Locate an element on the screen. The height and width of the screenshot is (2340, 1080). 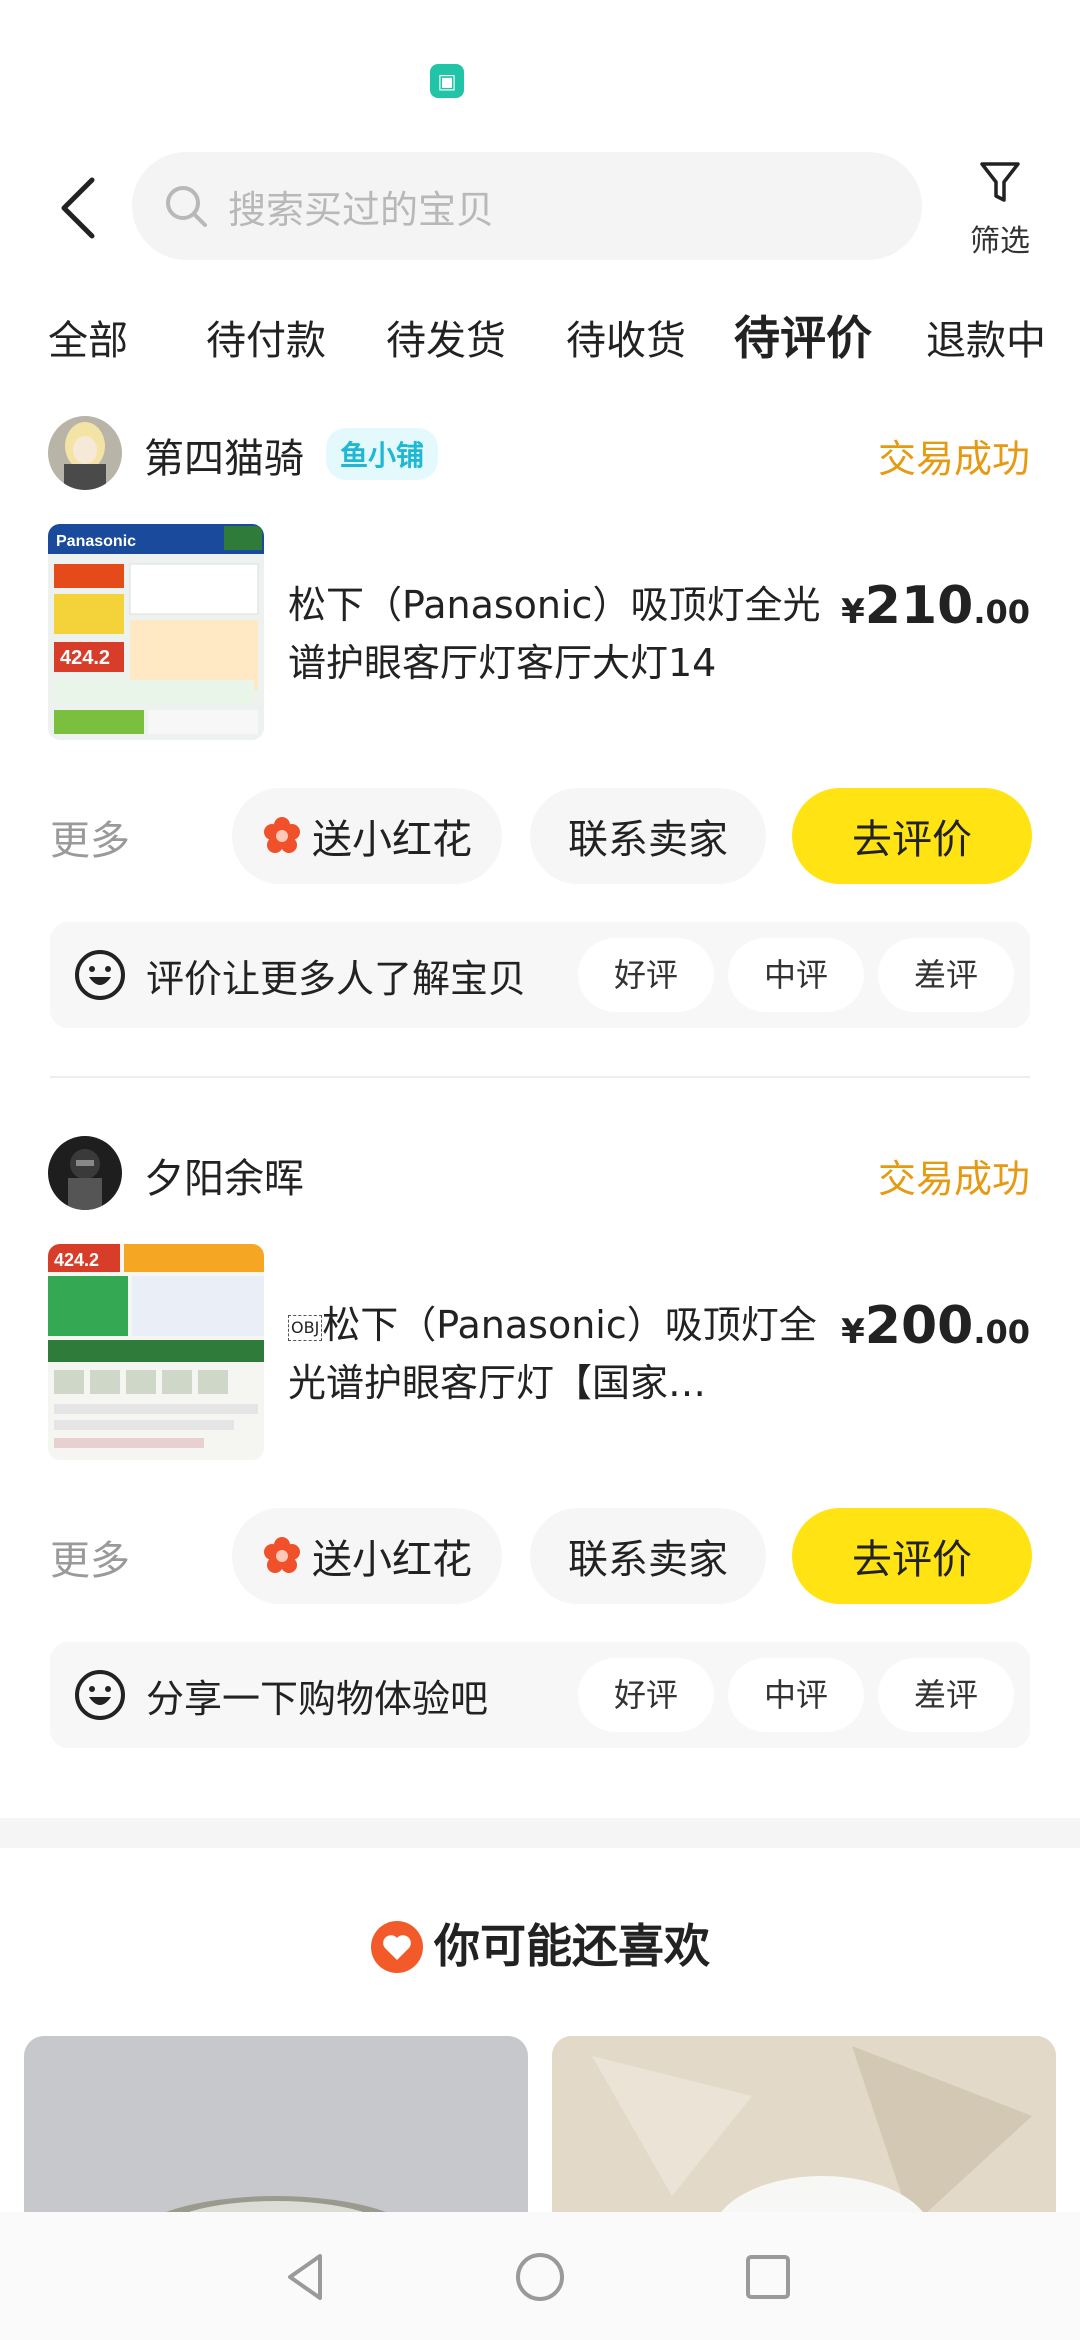
funnel-icon is located at coordinates (1000, 182).